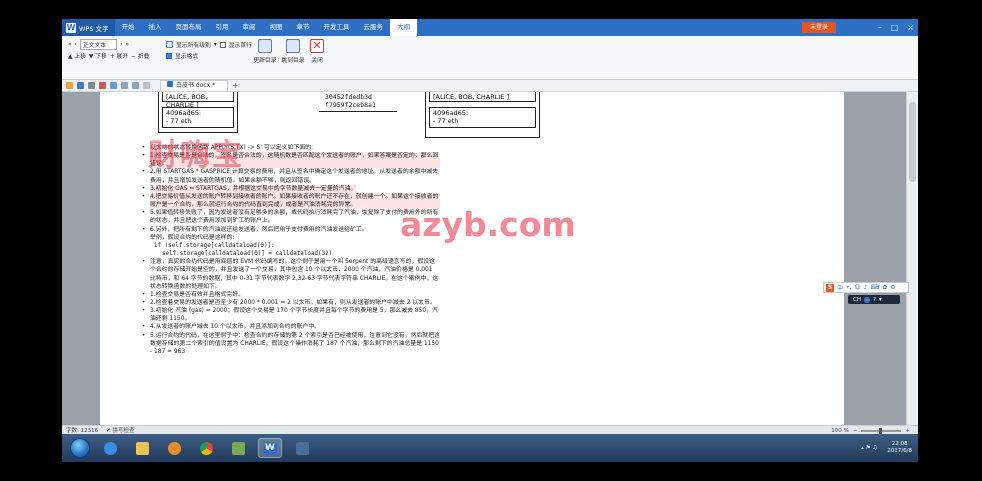  What do you see at coordinates (155, 27) in the screenshot?
I see `menu-tab-1: 插入` at bounding box center [155, 27].